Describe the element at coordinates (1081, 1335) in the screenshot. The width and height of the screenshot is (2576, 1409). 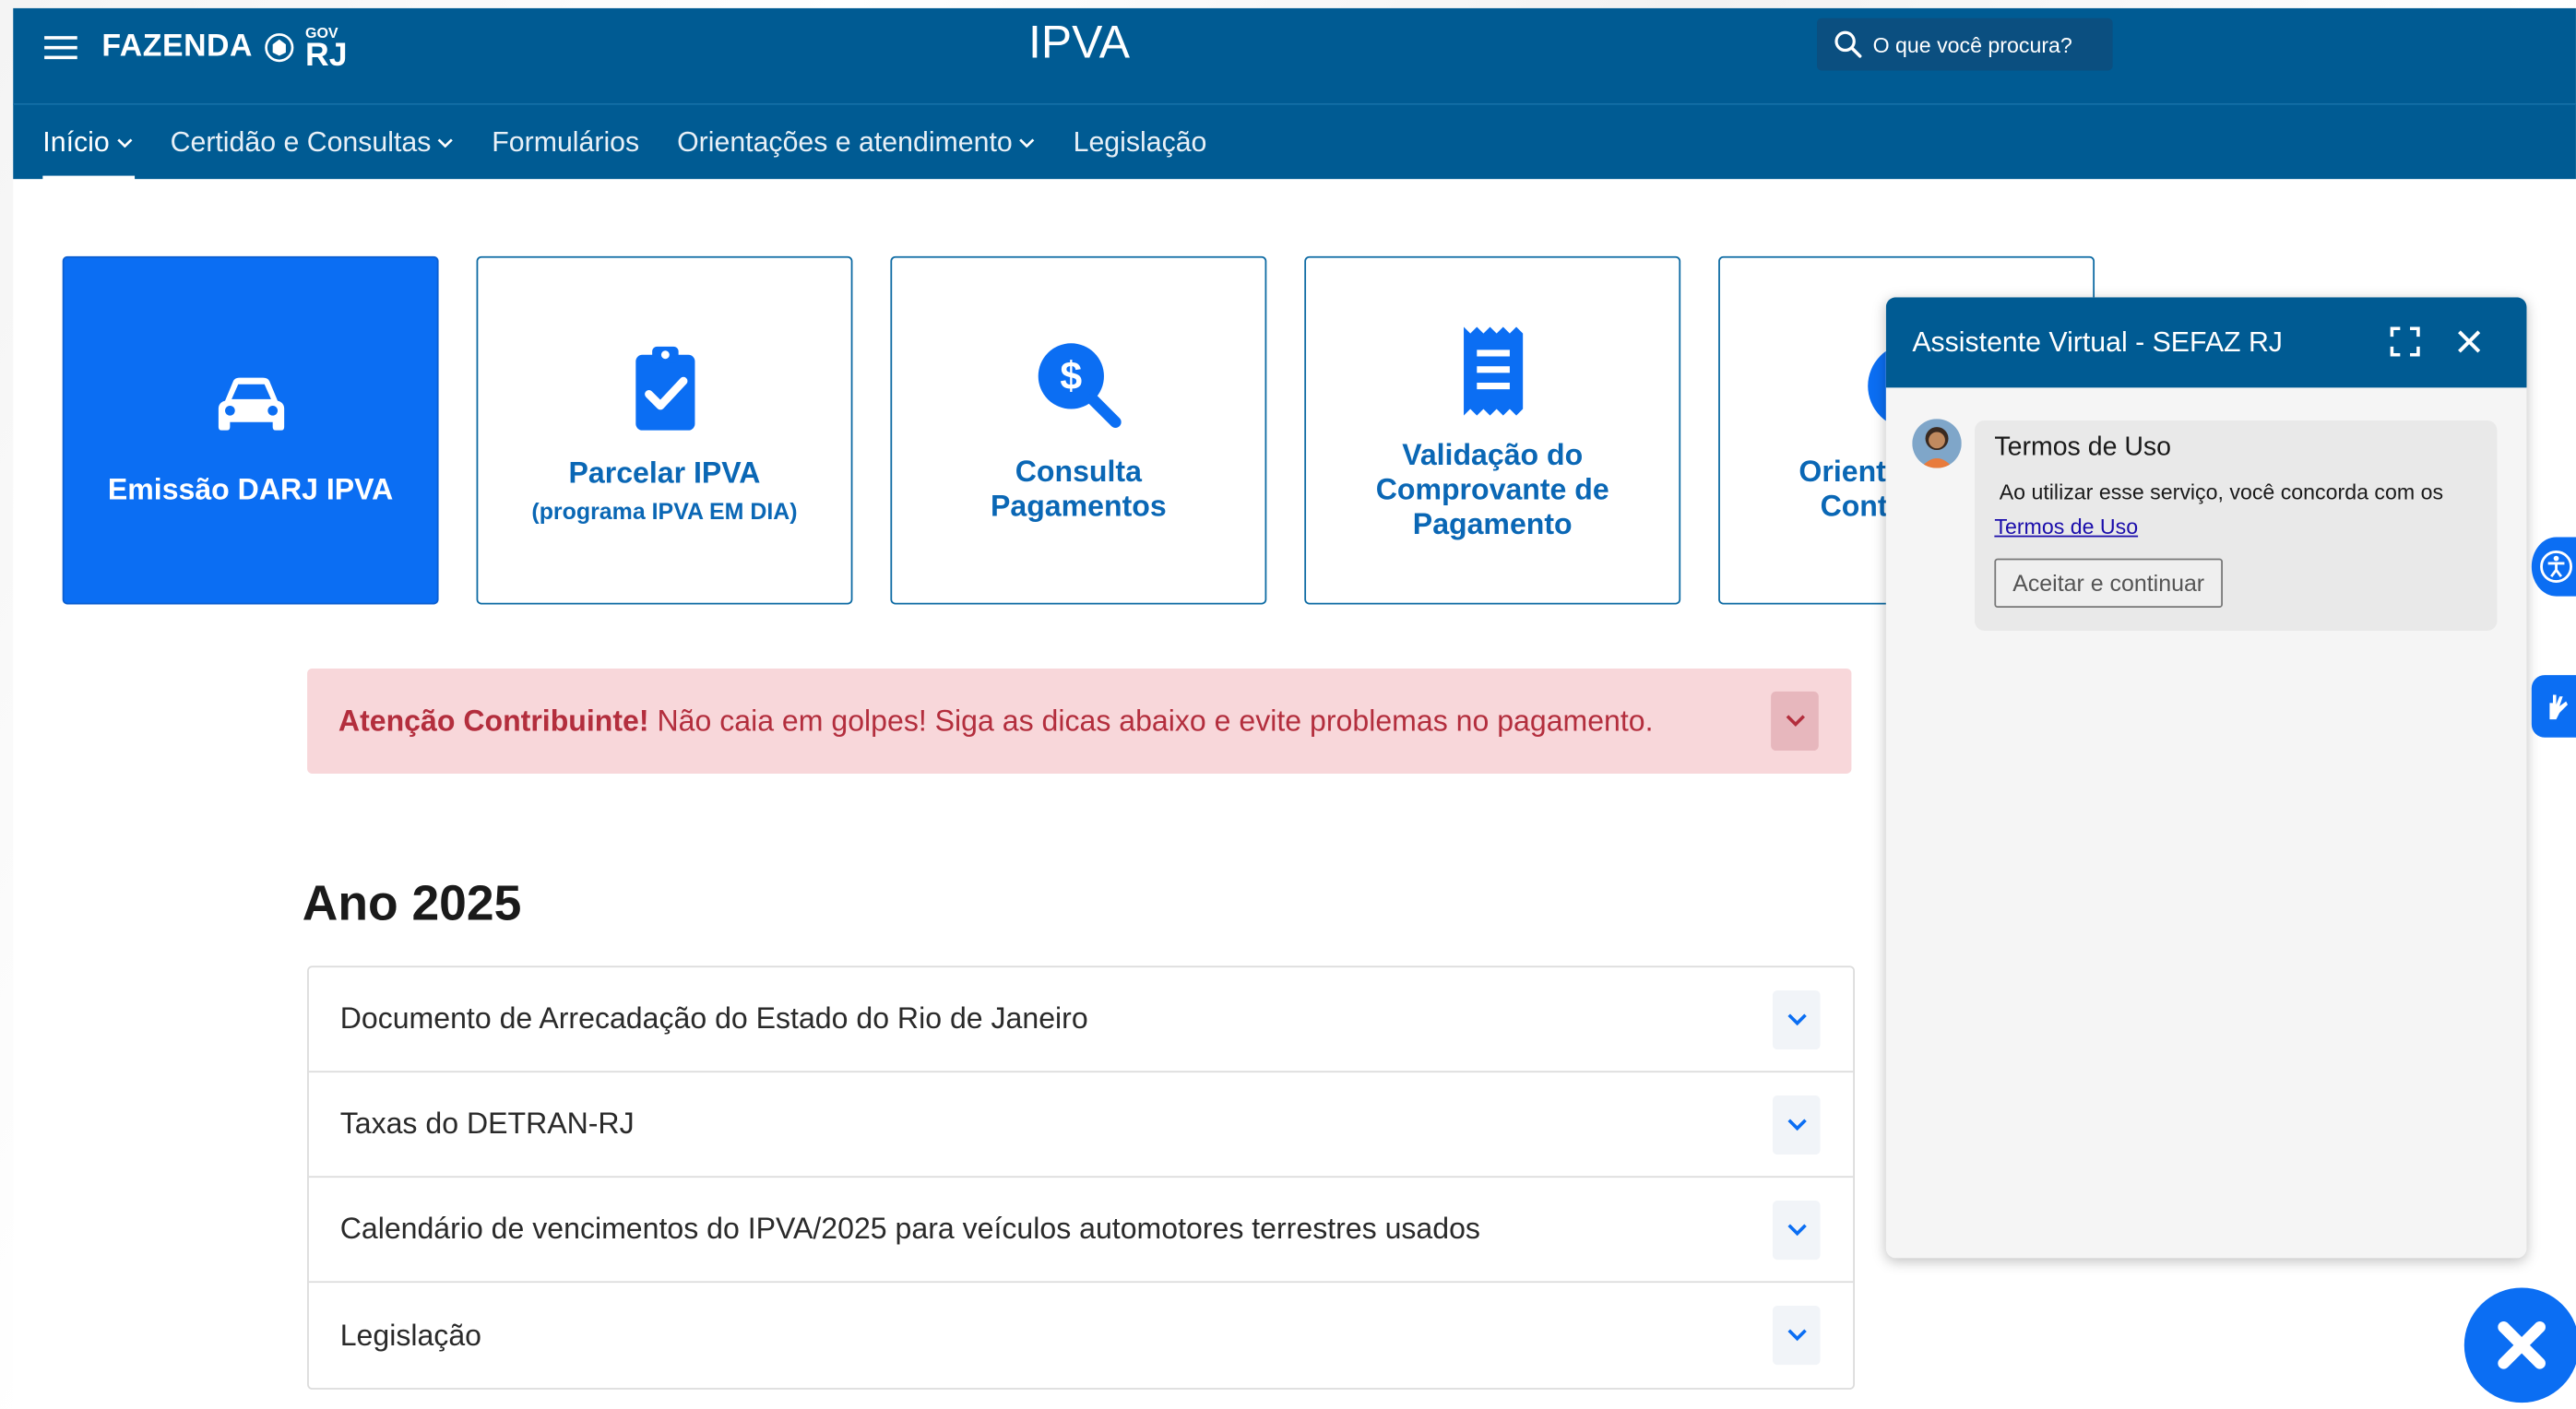
I see `accordion-item-legislacao: Legislação` at that location.